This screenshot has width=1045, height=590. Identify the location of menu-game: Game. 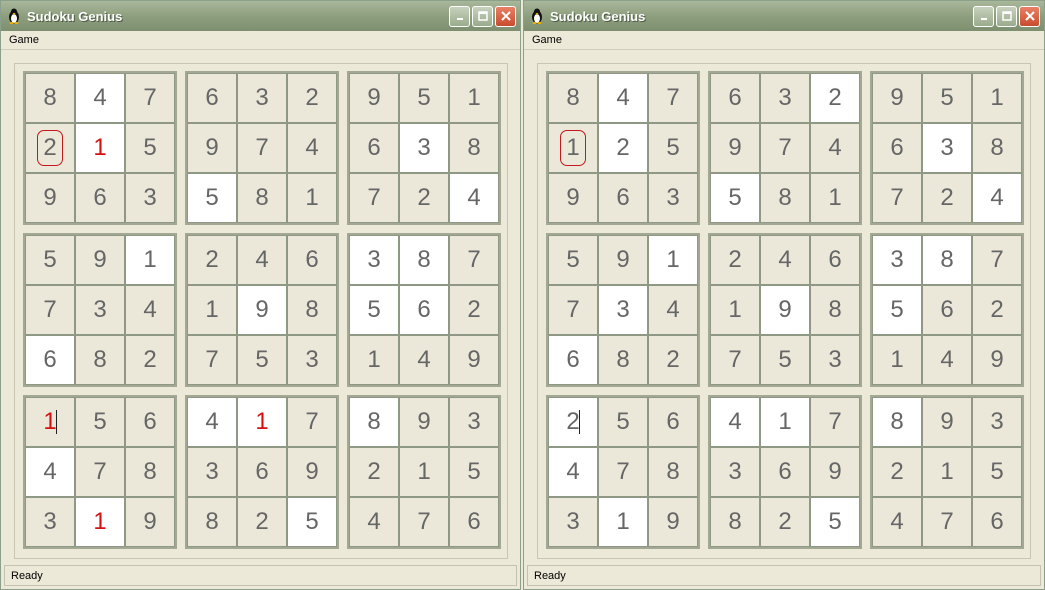
(24, 40).